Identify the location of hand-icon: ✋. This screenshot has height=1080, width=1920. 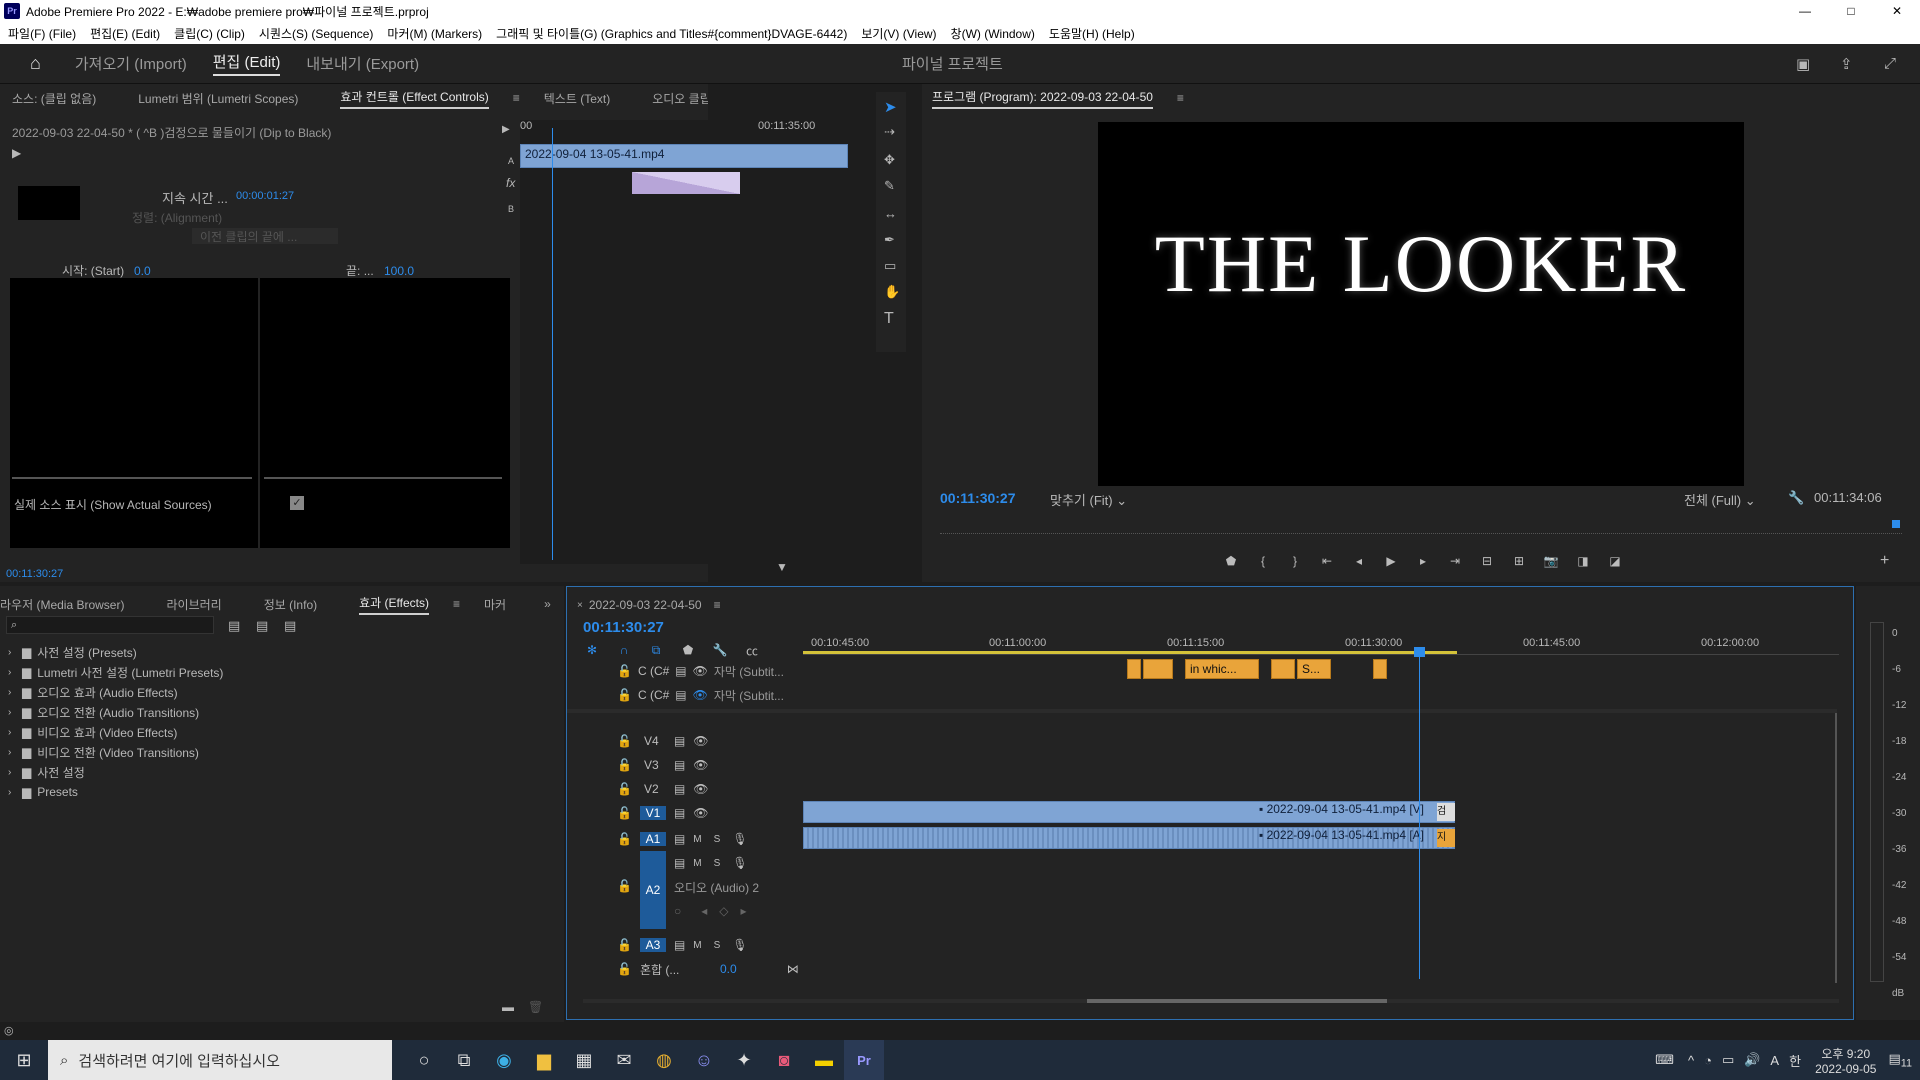
(892, 292).